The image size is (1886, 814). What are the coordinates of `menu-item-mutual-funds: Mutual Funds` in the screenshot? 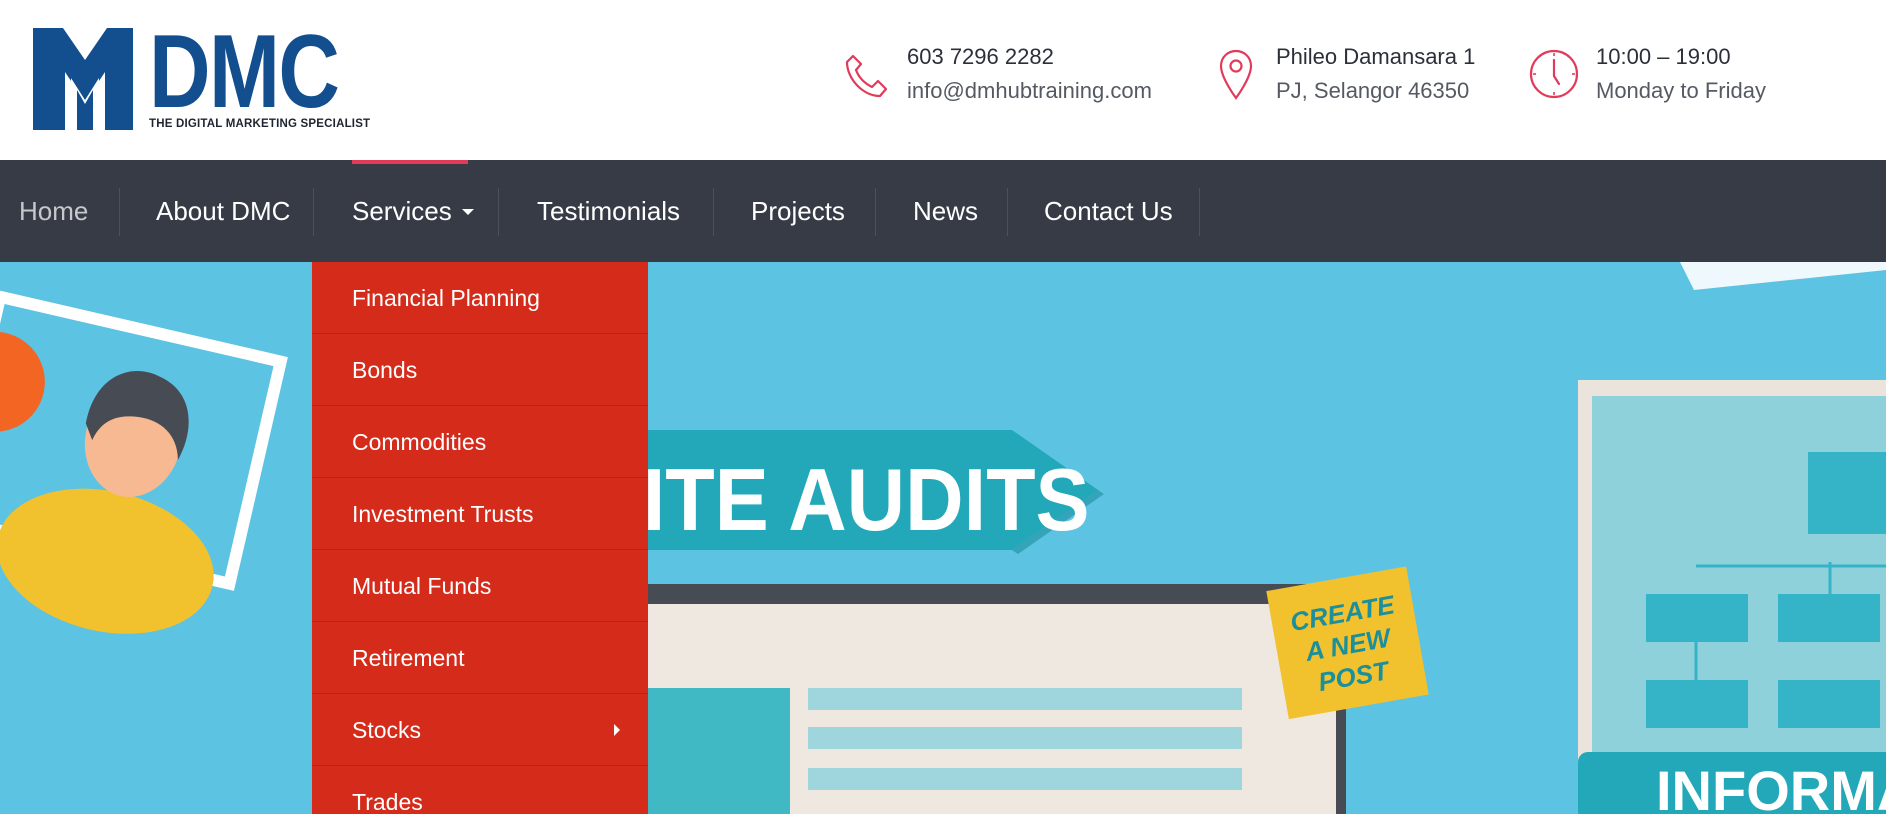 It's located at (480, 586).